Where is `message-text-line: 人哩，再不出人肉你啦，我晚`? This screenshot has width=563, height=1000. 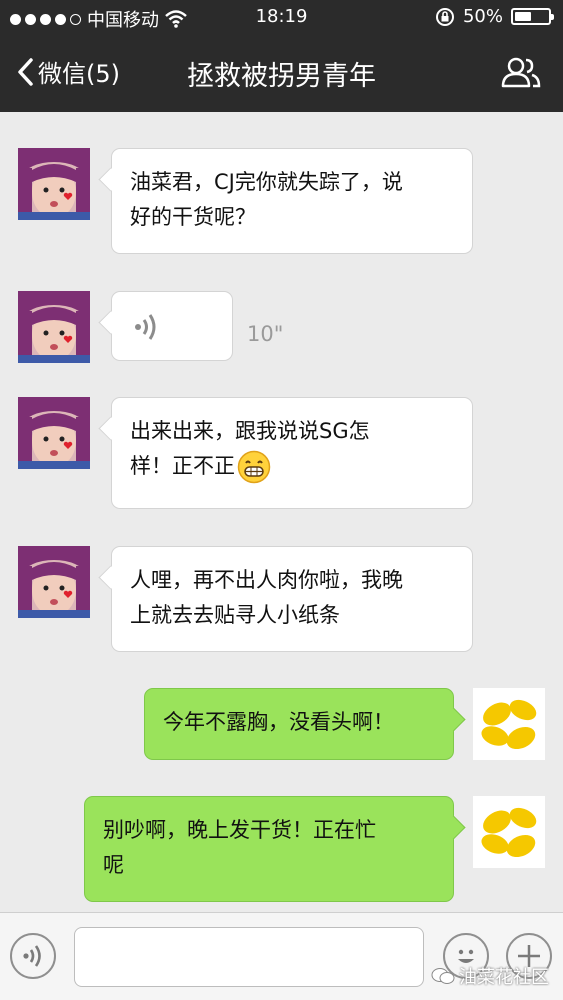 message-text-line: 人哩，再不出人肉你啦，我晚 is located at coordinates (266, 580).